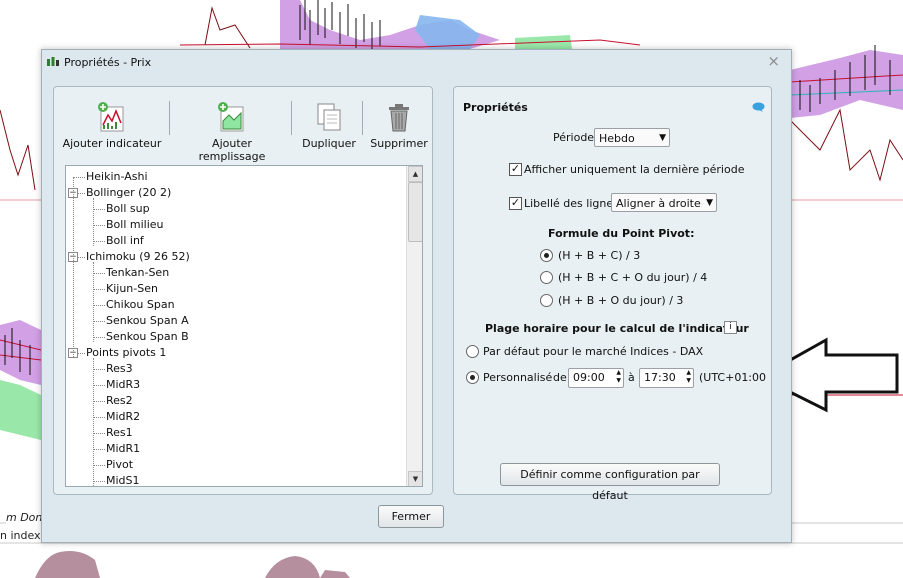 The width and height of the screenshot is (903, 578). I want to click on tree-child-item: Senkou Span A, so click(147, 320).